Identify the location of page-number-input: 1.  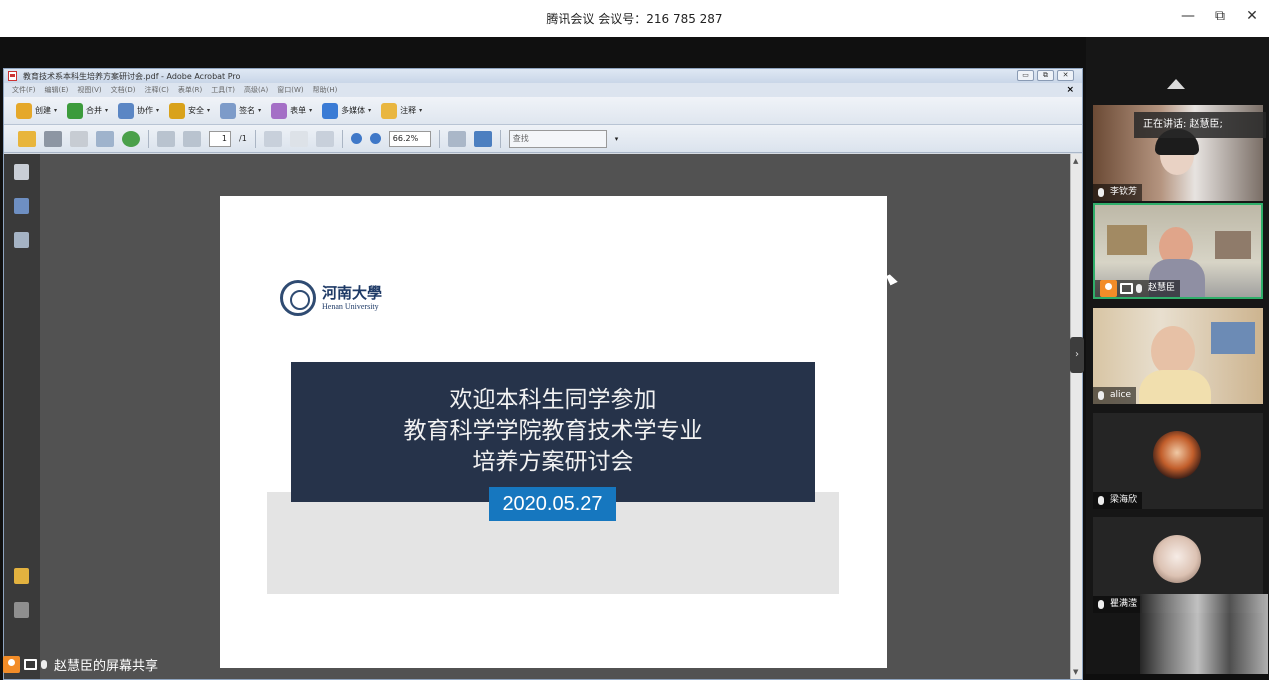
(220, 138).